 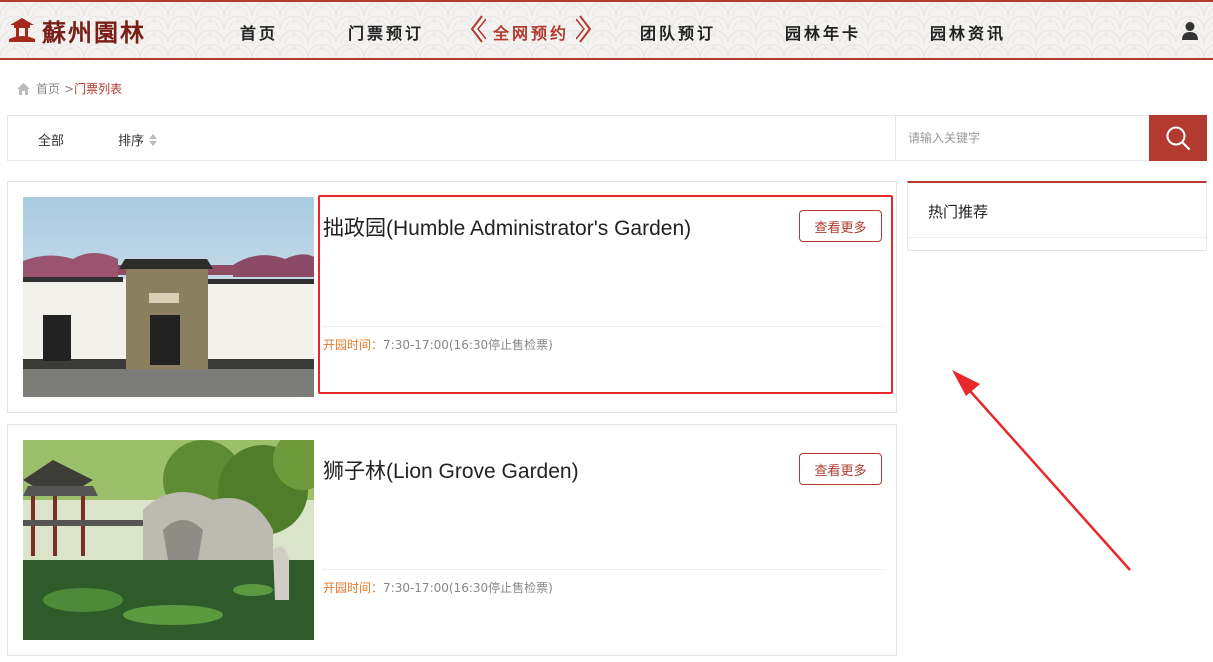 I want to click on breadcrumb-home-link: 首页, so click(x=48, y=88).